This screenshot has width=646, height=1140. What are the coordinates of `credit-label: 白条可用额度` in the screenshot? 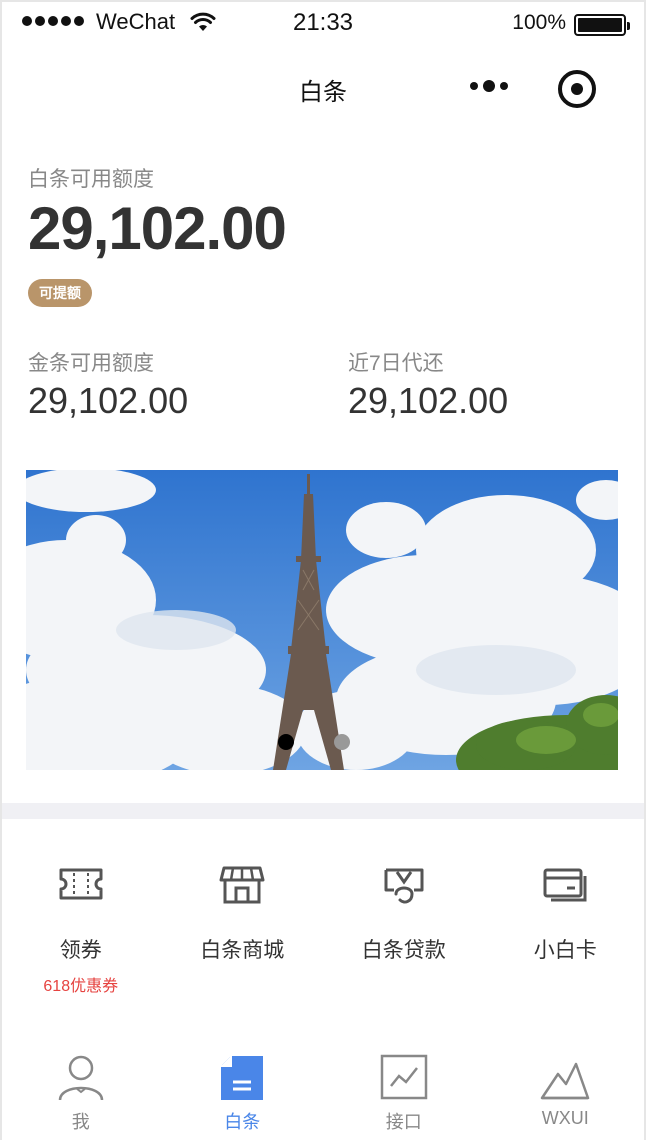 It's located at (91, 179).